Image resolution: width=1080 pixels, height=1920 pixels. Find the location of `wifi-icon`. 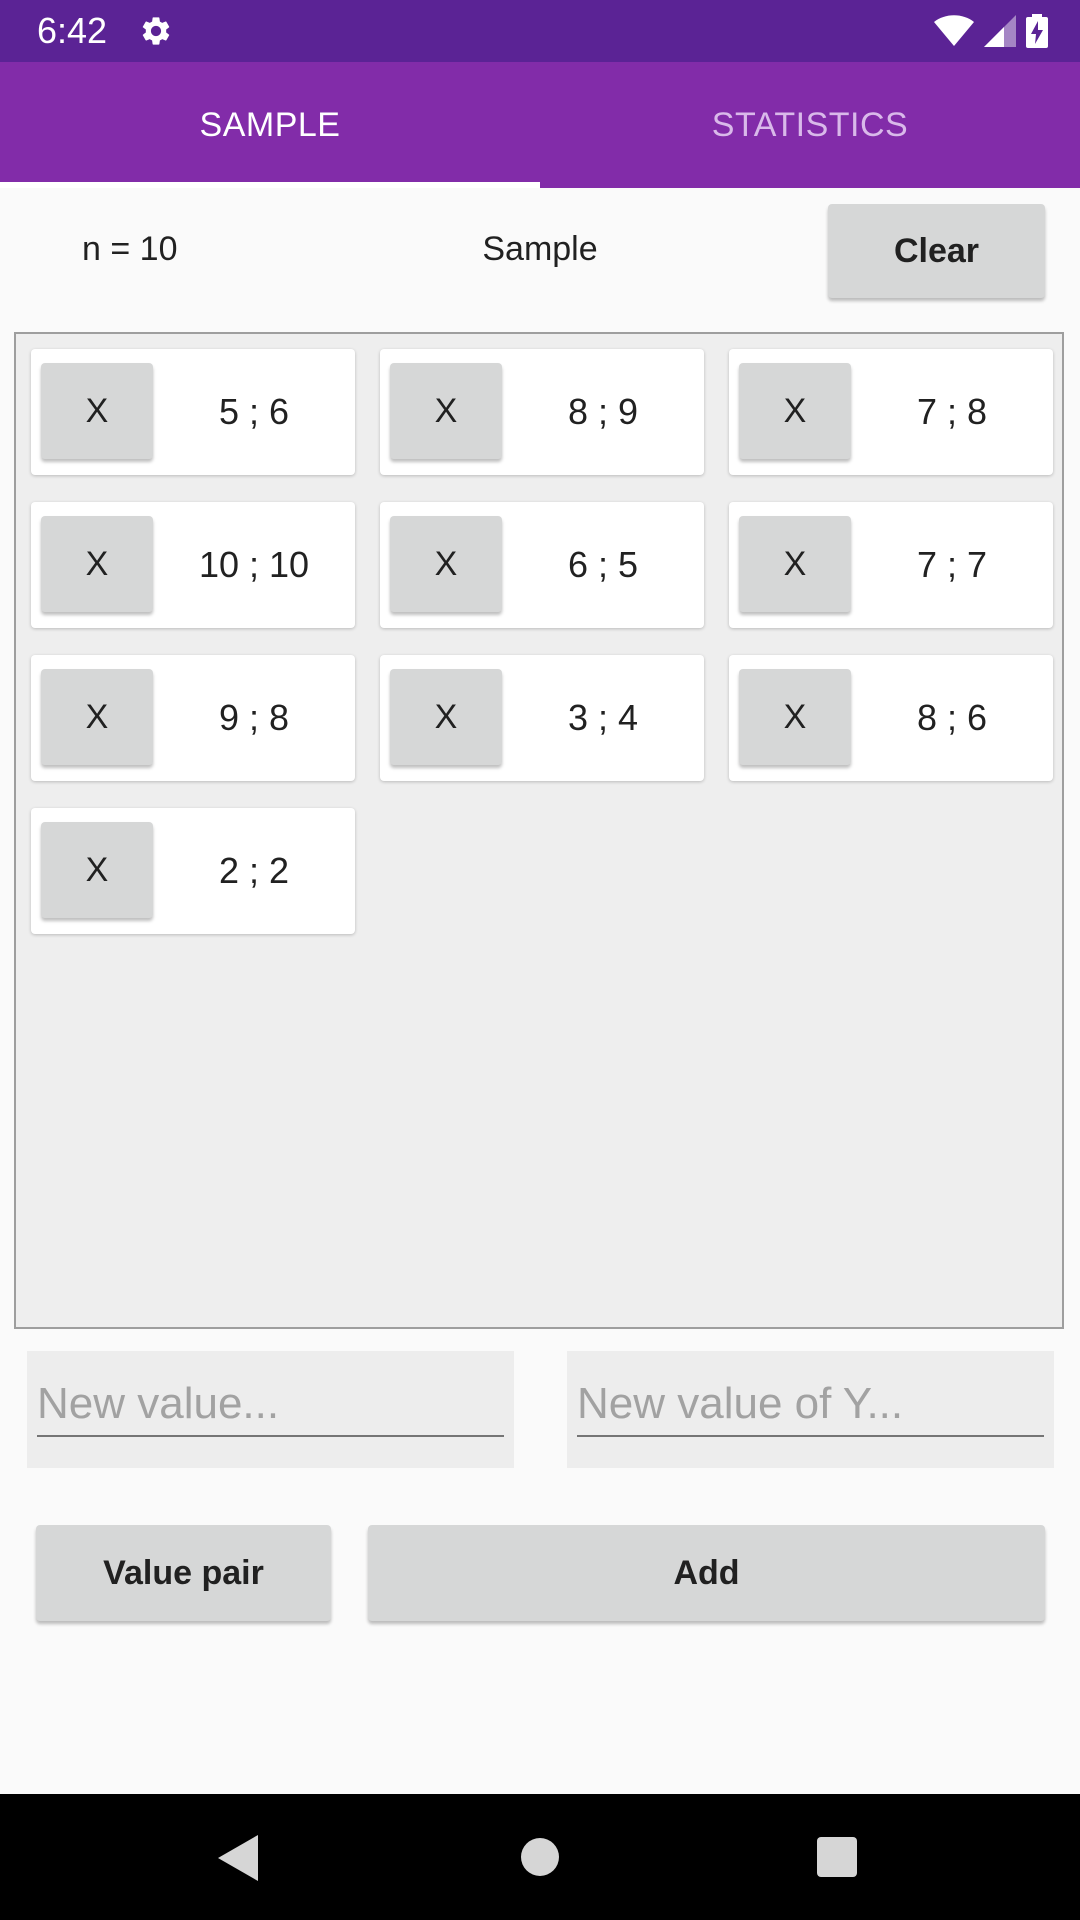

wifi-icon is located at coordinates (954, 30).